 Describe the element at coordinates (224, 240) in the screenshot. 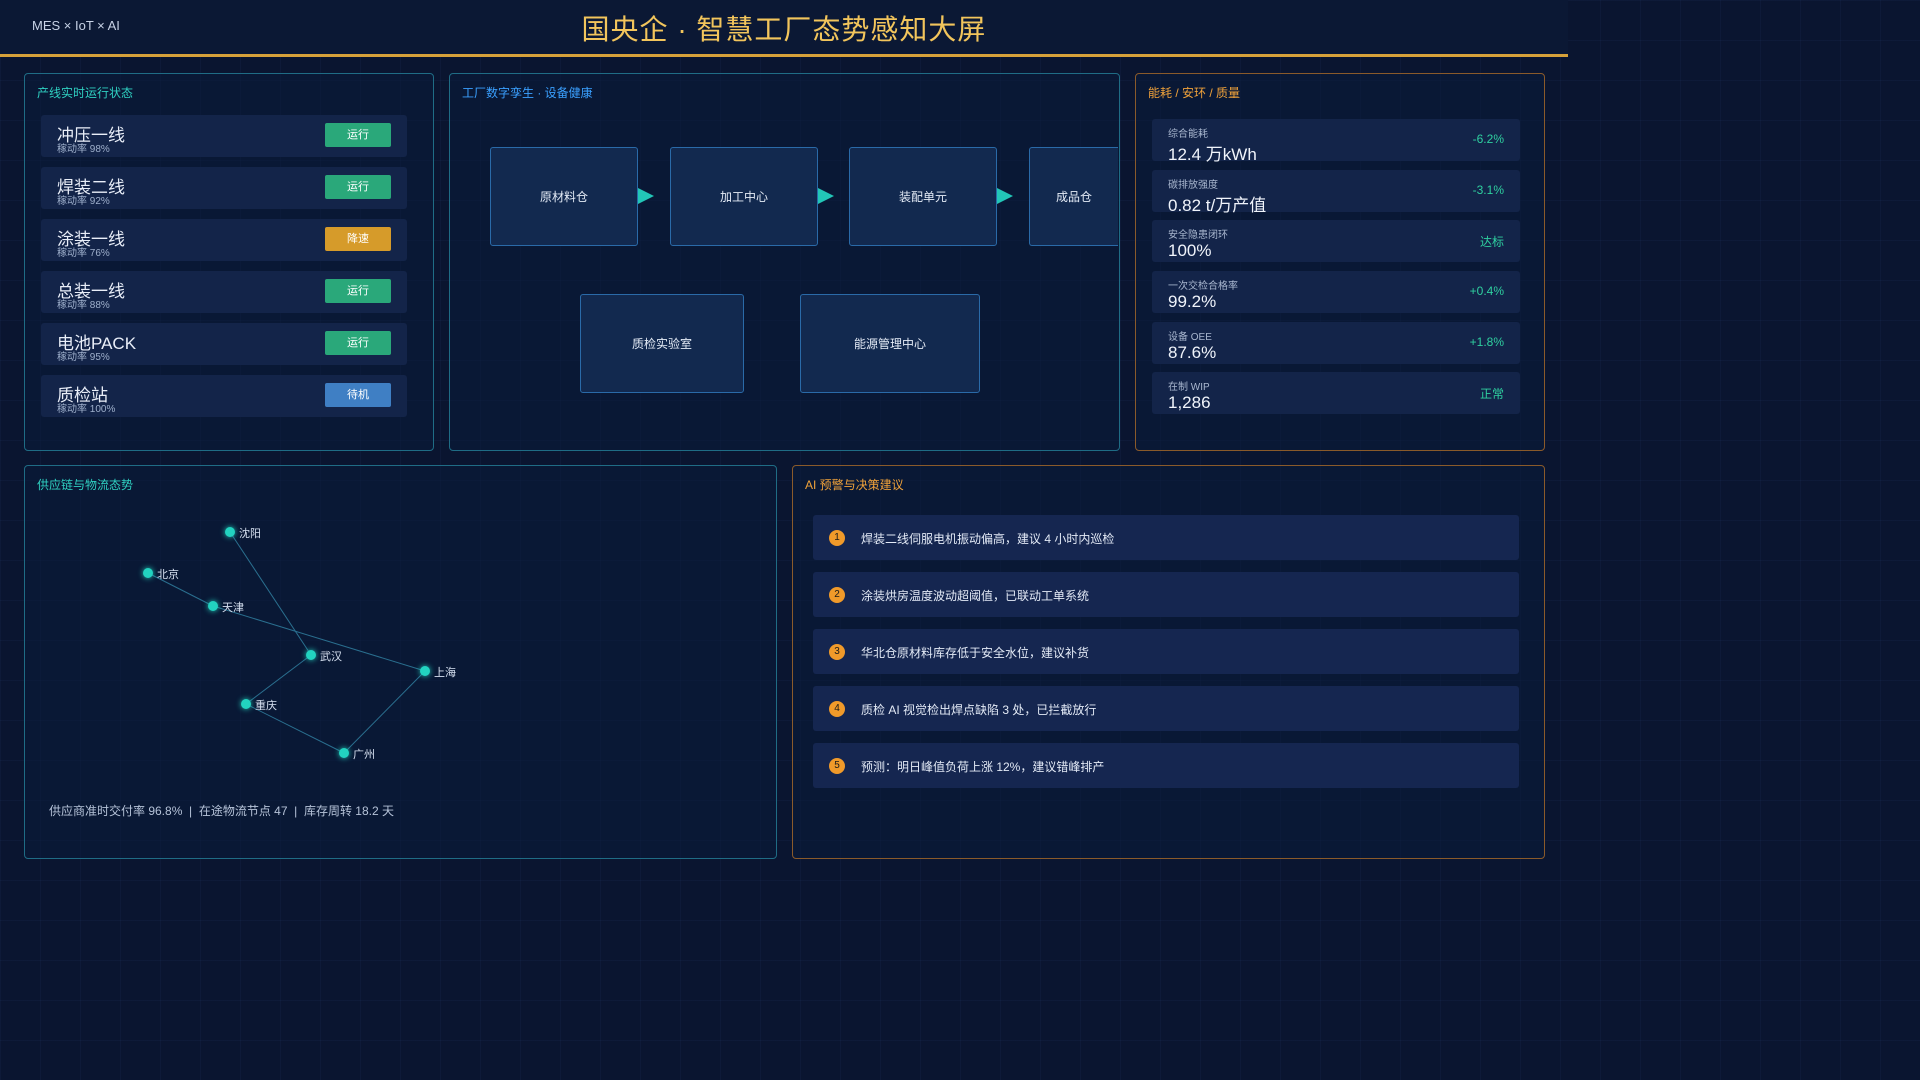

I see `line-row: 涂装一线 稼动率 76% 降速` at that location.